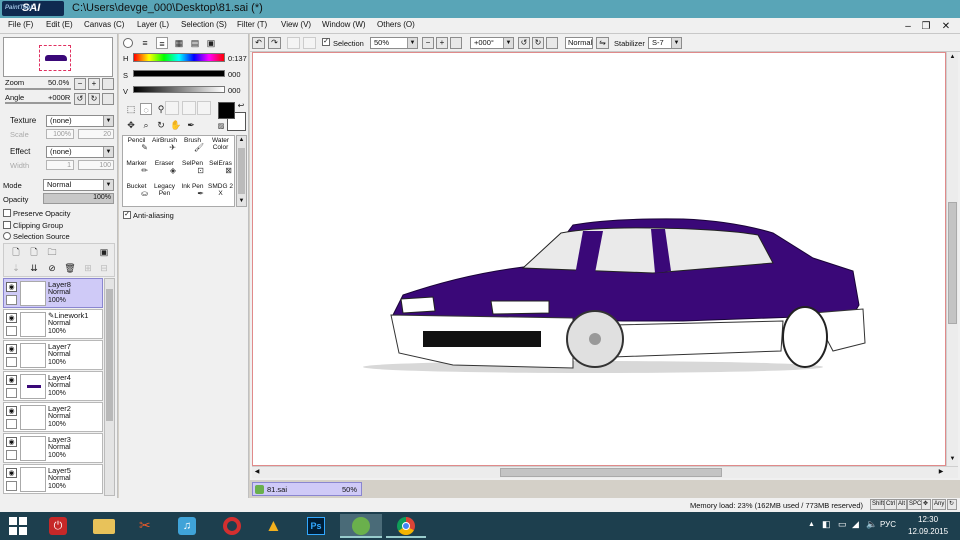  I want to click on tool-bucket: Bucket ⛀, so click(136, 195).